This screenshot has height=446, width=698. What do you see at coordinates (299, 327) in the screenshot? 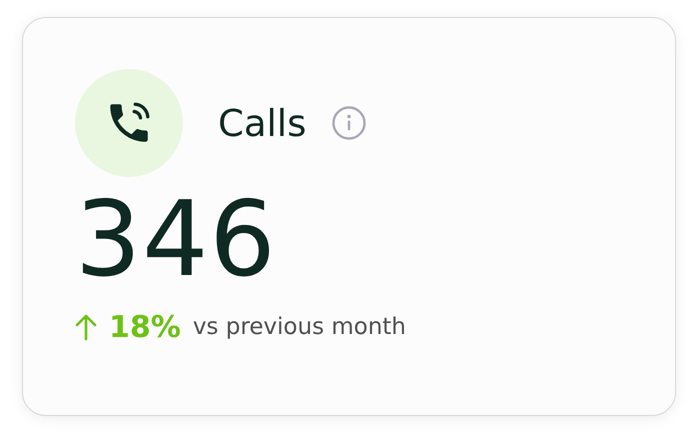
I see `comparison-text: vs previous month` at bounding box center [299, 327].